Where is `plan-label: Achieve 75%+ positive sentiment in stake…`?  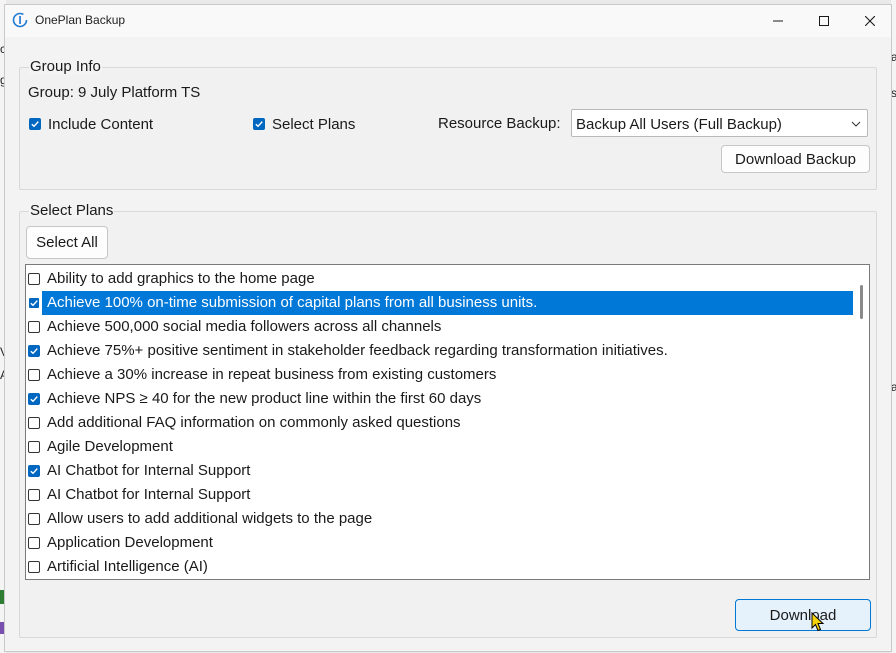 plan-label: Achieve 75%+ positive sentiment in stake… is located at coordinates (357, 350).